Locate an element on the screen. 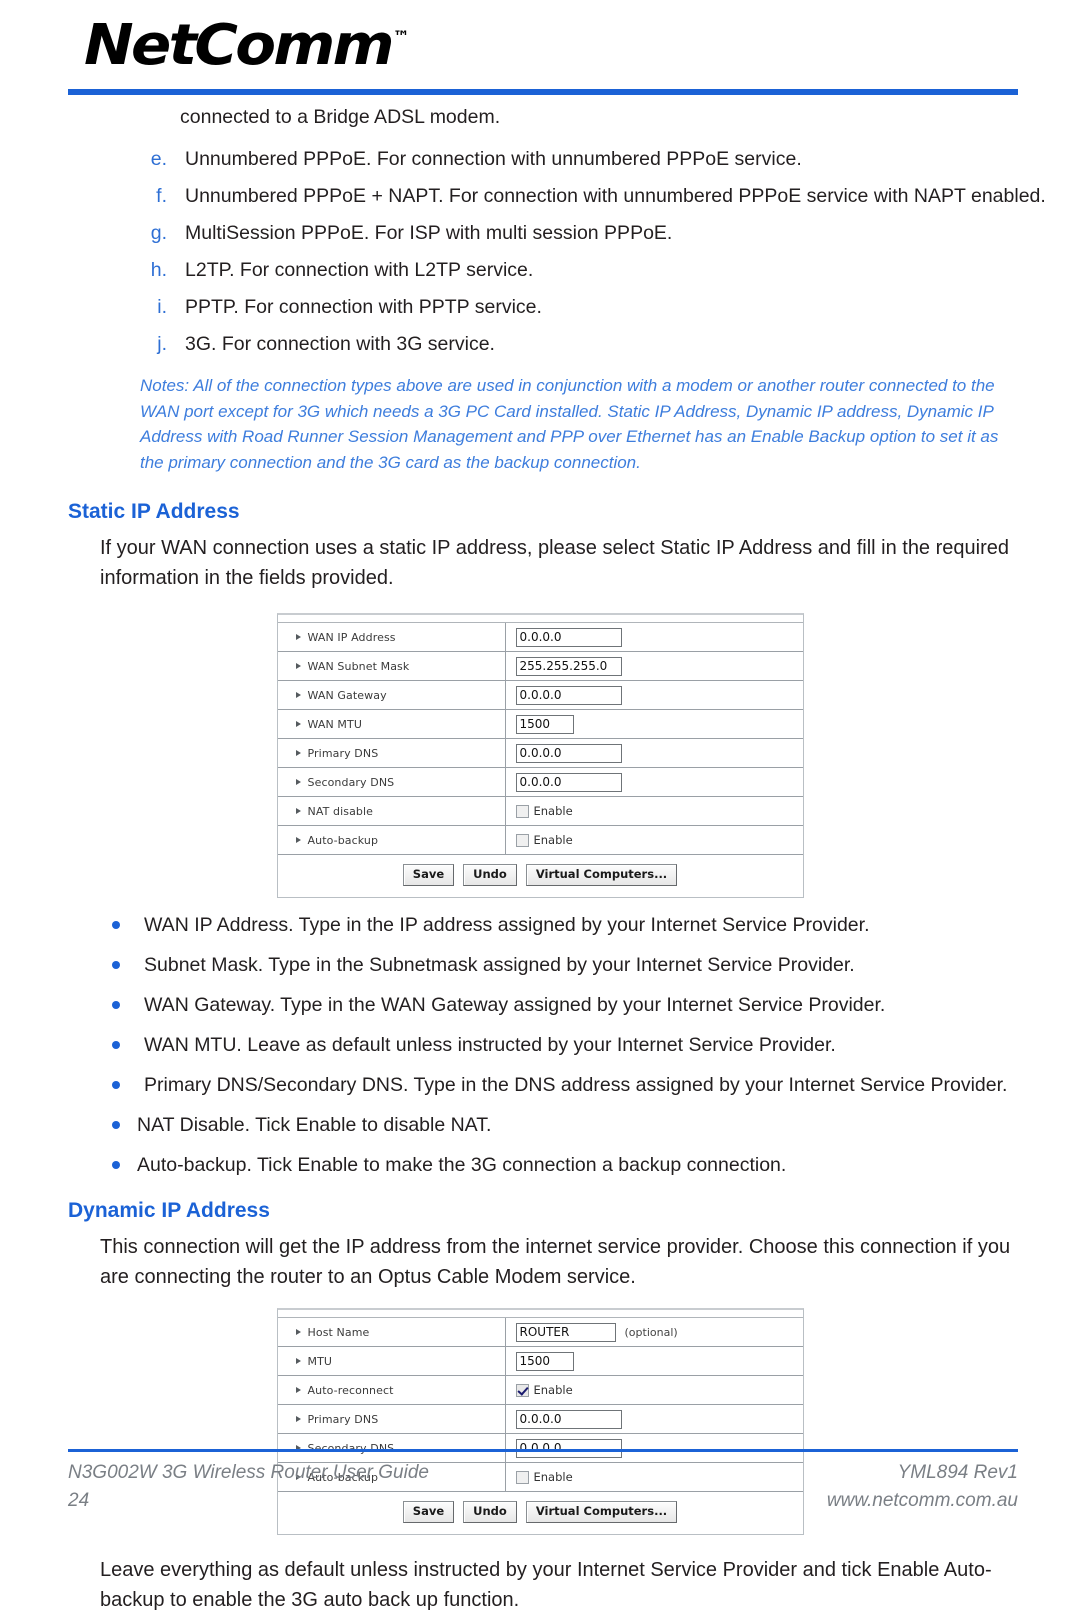 This screenshot has height=1615, width=1080. connection-type-text: PPTP. For connection with PPTP service. is located at coordinates (363, 307).